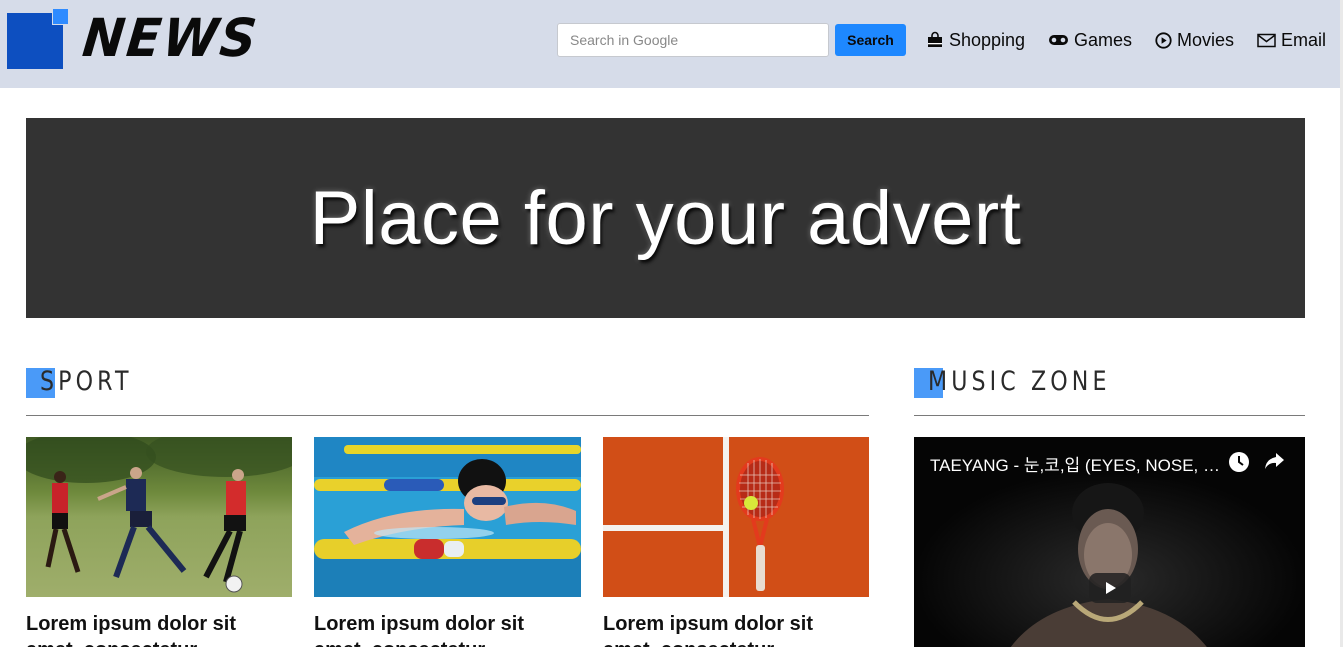  Describe the element at coordinates (1103, 39) in the screenshot. I see `nav-games-label: Games` at that location.